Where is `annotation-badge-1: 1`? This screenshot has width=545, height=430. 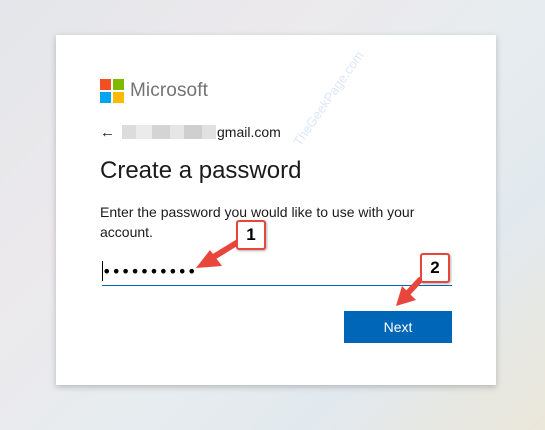
annotation-badge-1: 1 is located at coordinates (251, 235).